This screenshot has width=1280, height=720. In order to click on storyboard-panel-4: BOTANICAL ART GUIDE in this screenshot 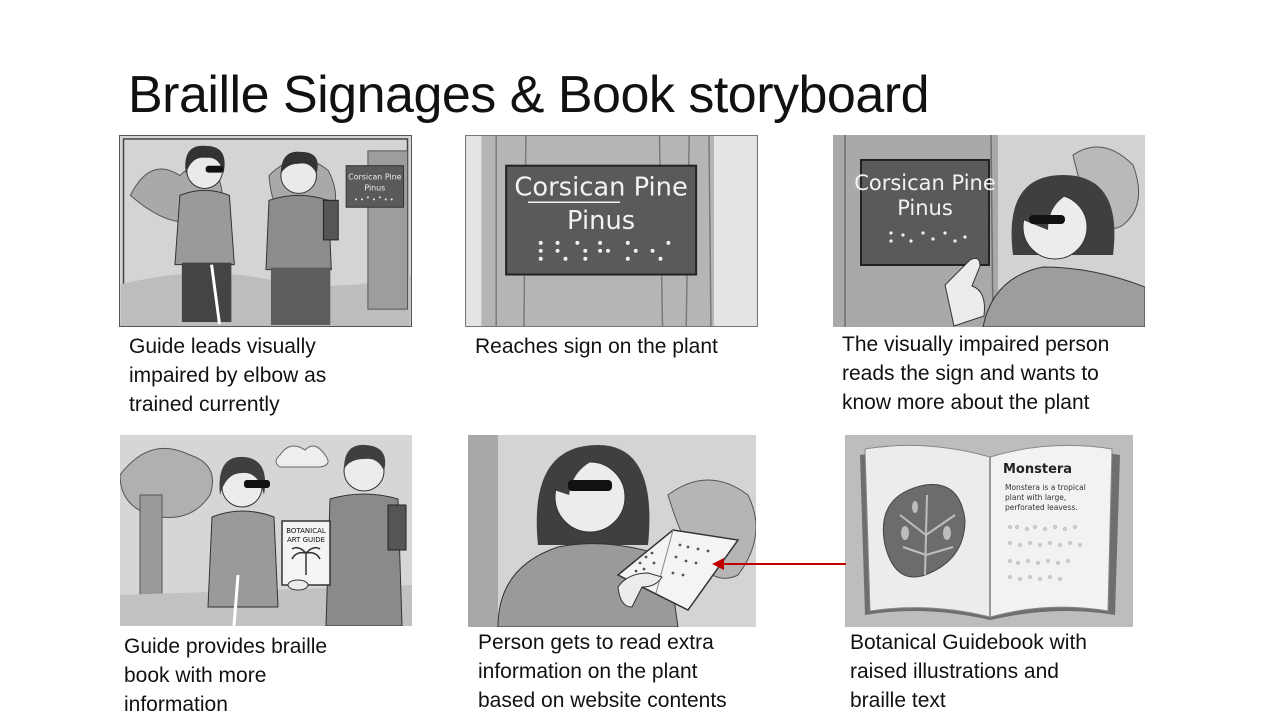, I will do `click(266, 530)`.